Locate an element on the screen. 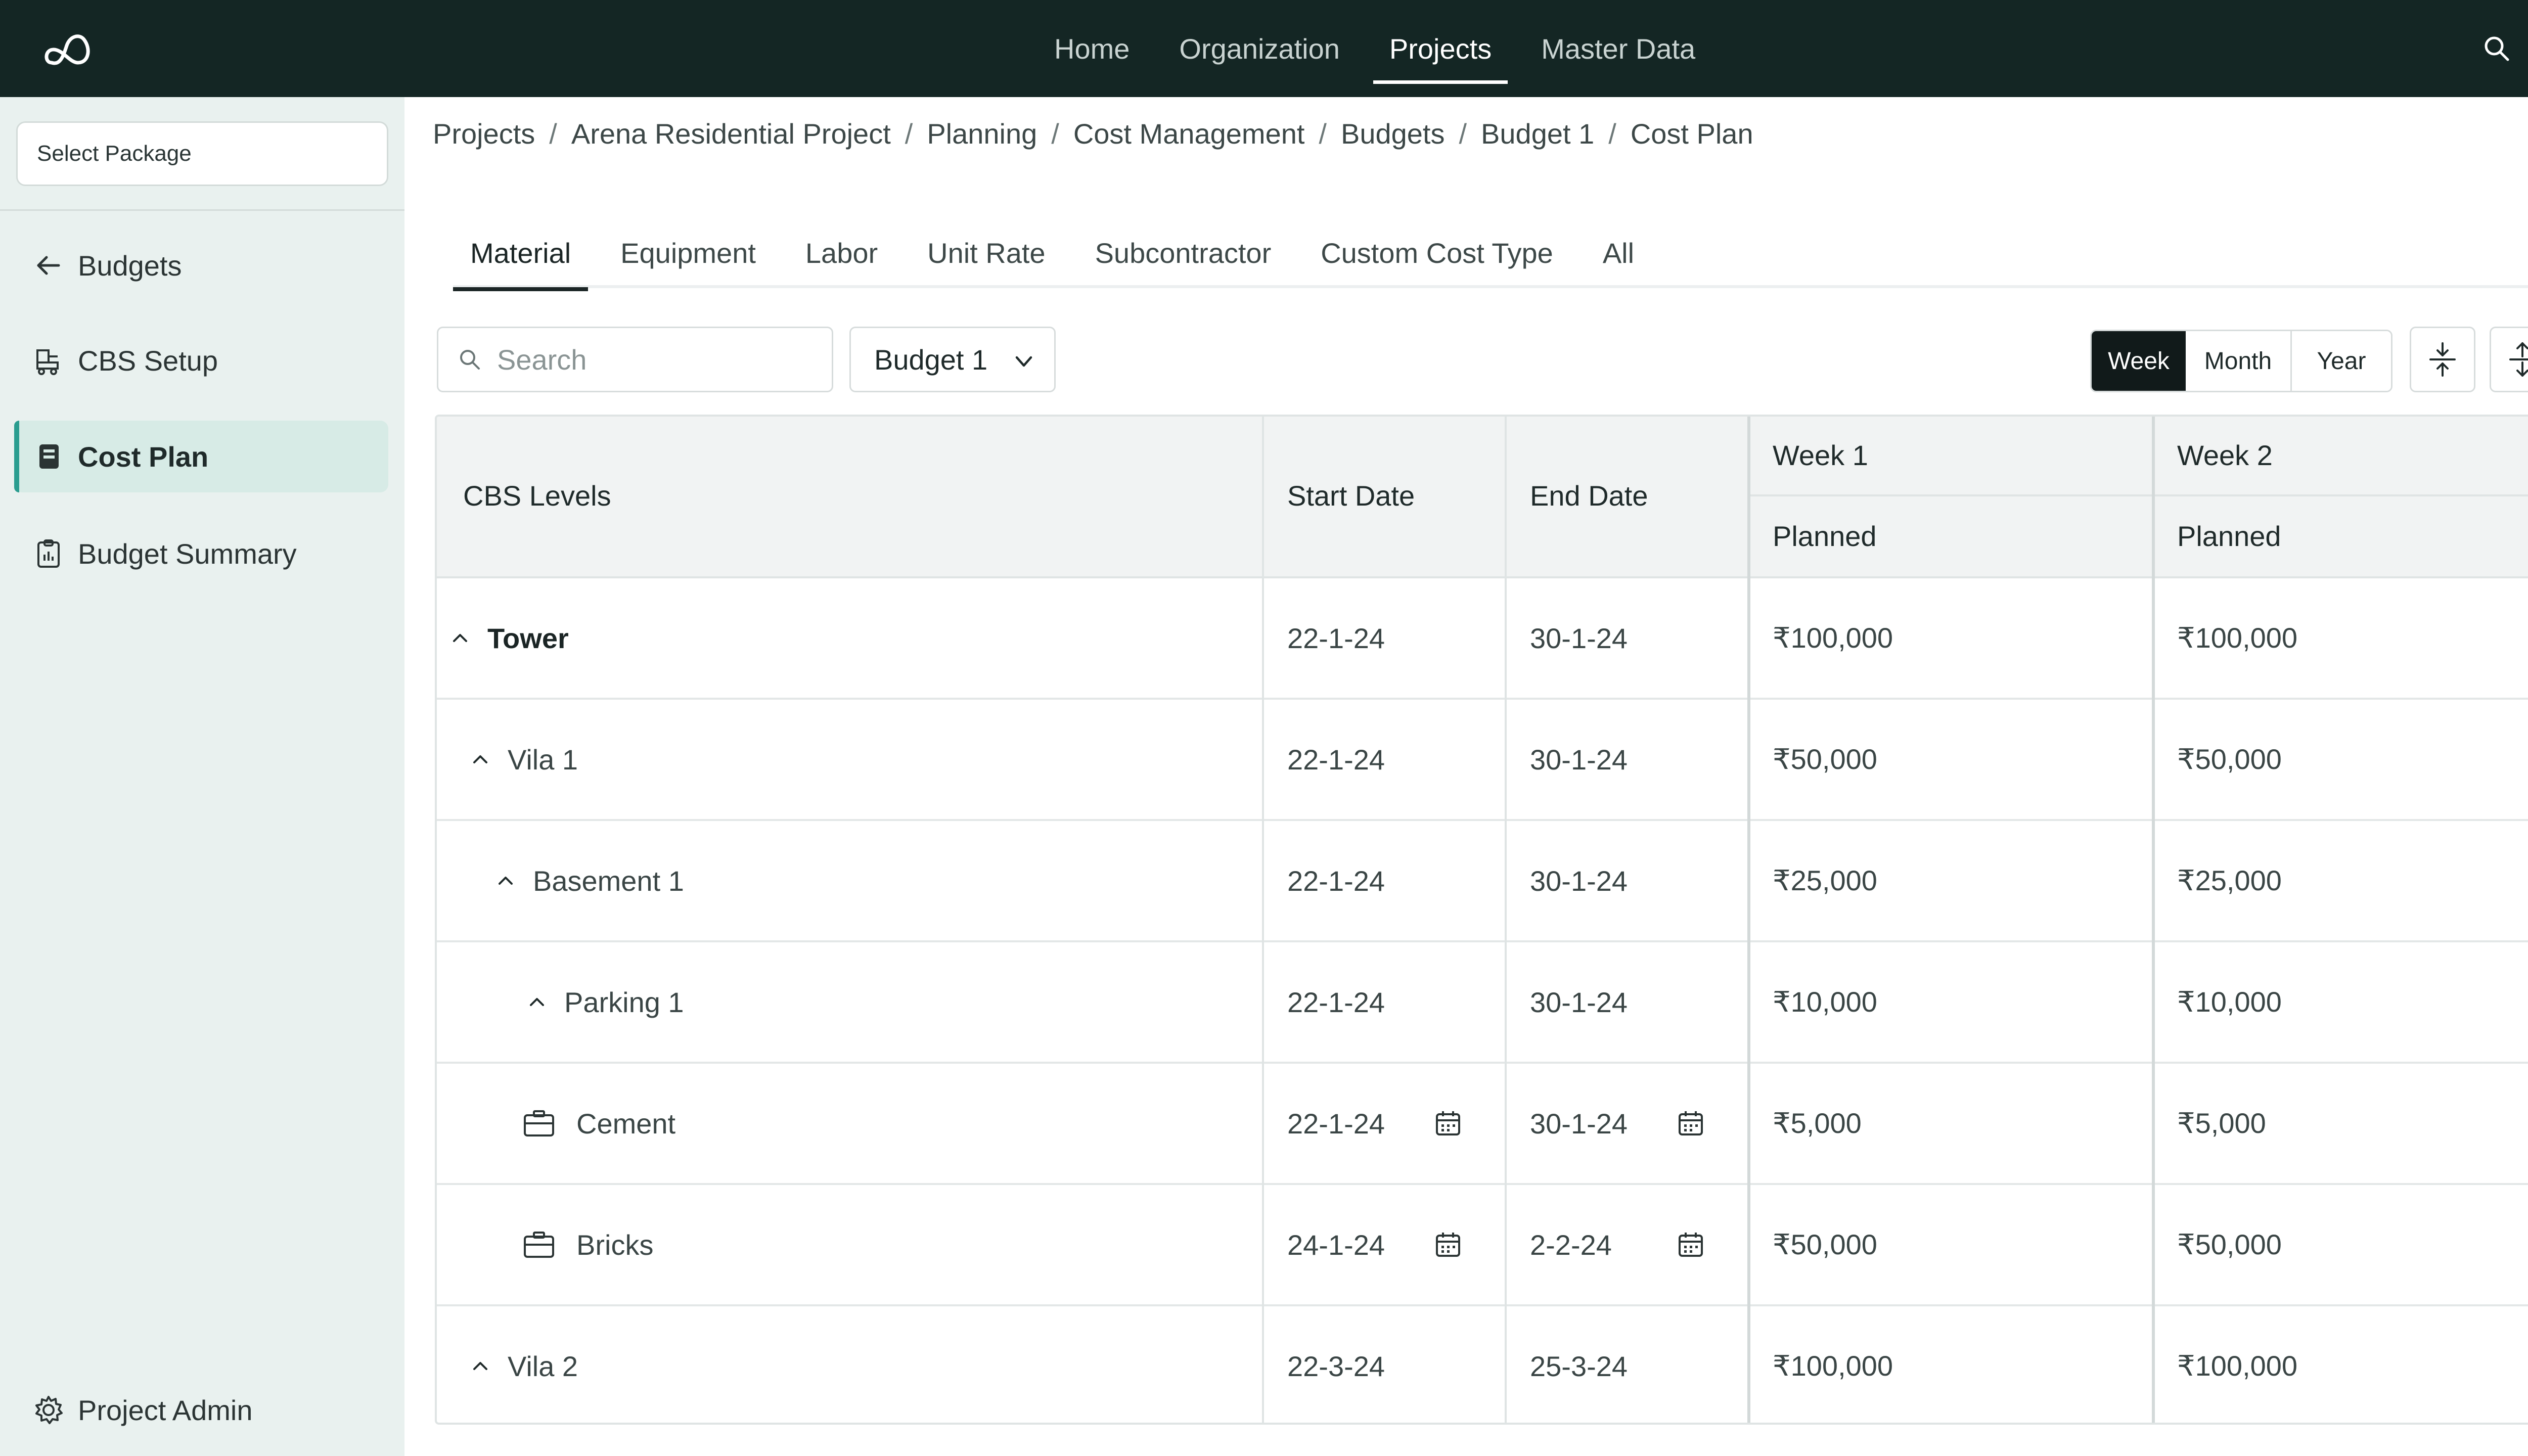 The image size is (2528, 1456). table-row: Cement 22-1-24 30-1-24 ₹5,000 ₹5,000 is located at coordinates (1482, 1124).